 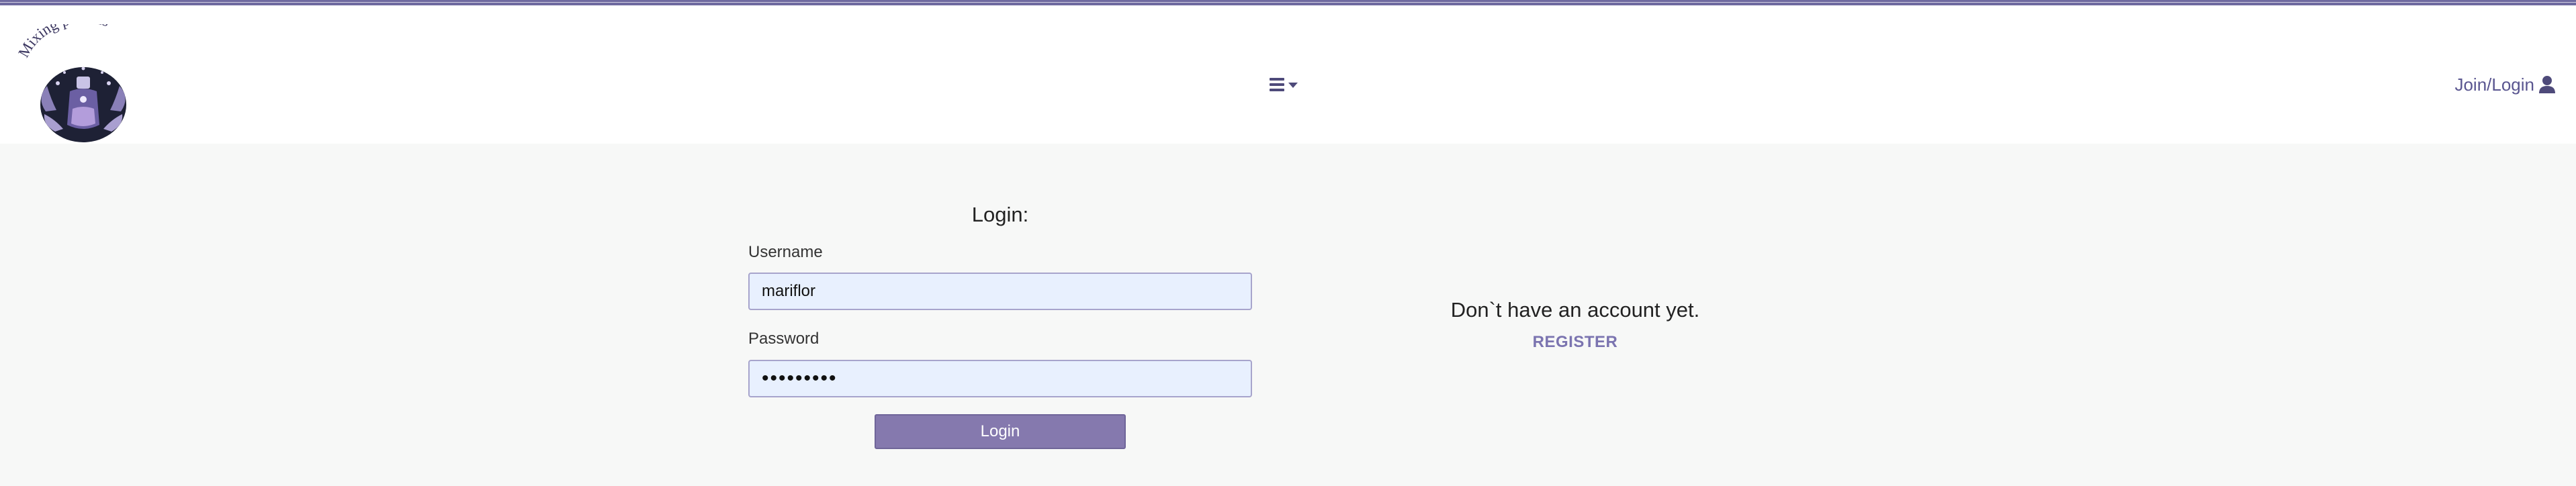 What do you see at coordinates (83, 78) in the screenshot?
I see `site-logo: Mixing potions` at bounding box center [83, 78].